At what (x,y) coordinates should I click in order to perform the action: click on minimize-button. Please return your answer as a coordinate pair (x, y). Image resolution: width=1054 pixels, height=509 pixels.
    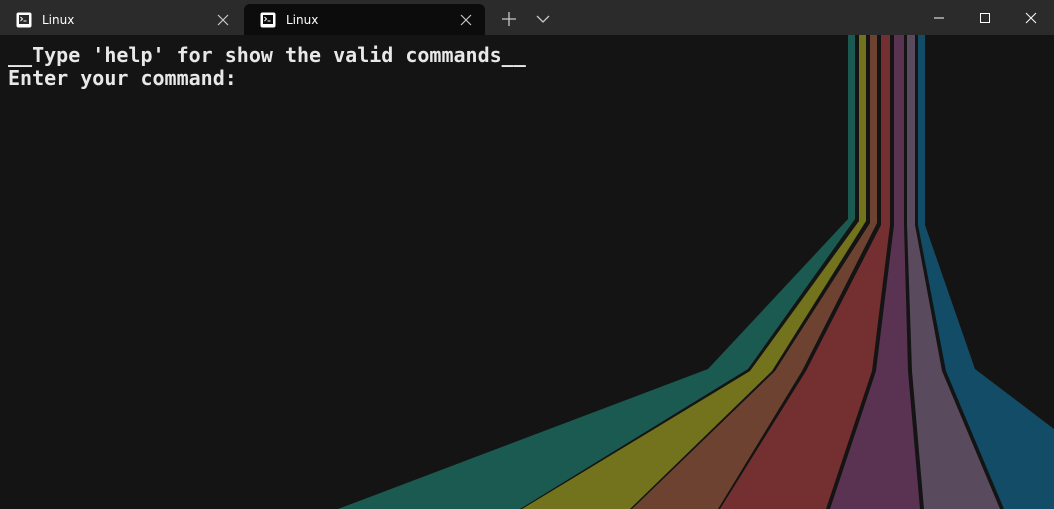
    Looking at the image, I should click on (939, 17).